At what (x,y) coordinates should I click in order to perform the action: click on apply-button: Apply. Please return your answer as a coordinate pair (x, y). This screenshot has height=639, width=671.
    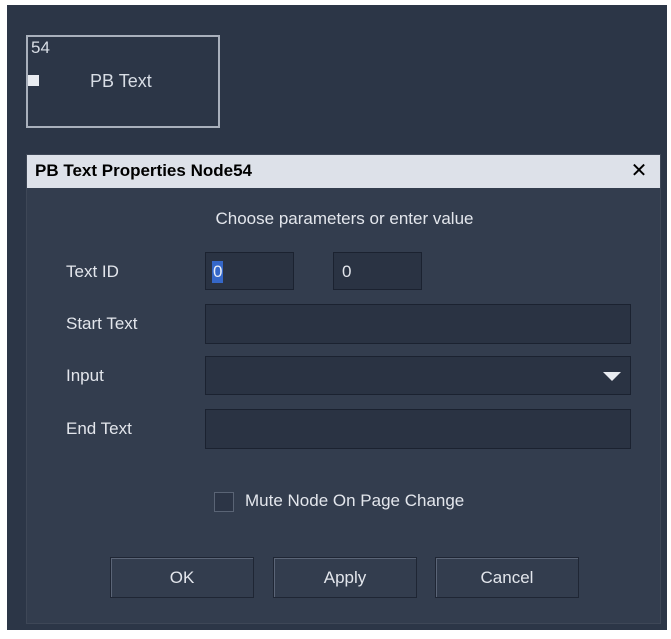
    Looking at the image, I should click on (345, 577).